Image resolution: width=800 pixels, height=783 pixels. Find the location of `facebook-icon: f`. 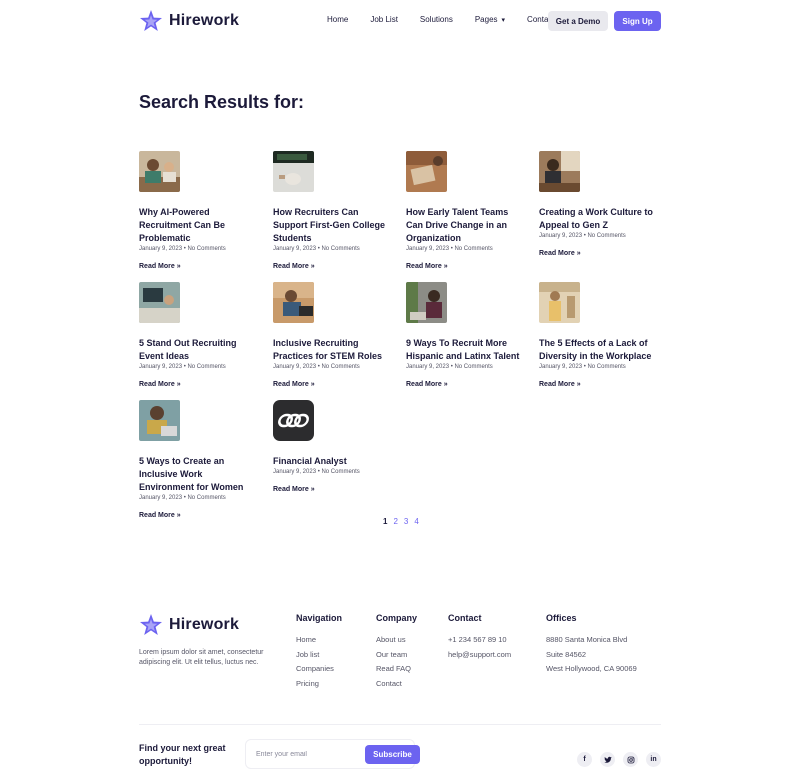

facebook-icon: f is located at coordinates (584, 759).